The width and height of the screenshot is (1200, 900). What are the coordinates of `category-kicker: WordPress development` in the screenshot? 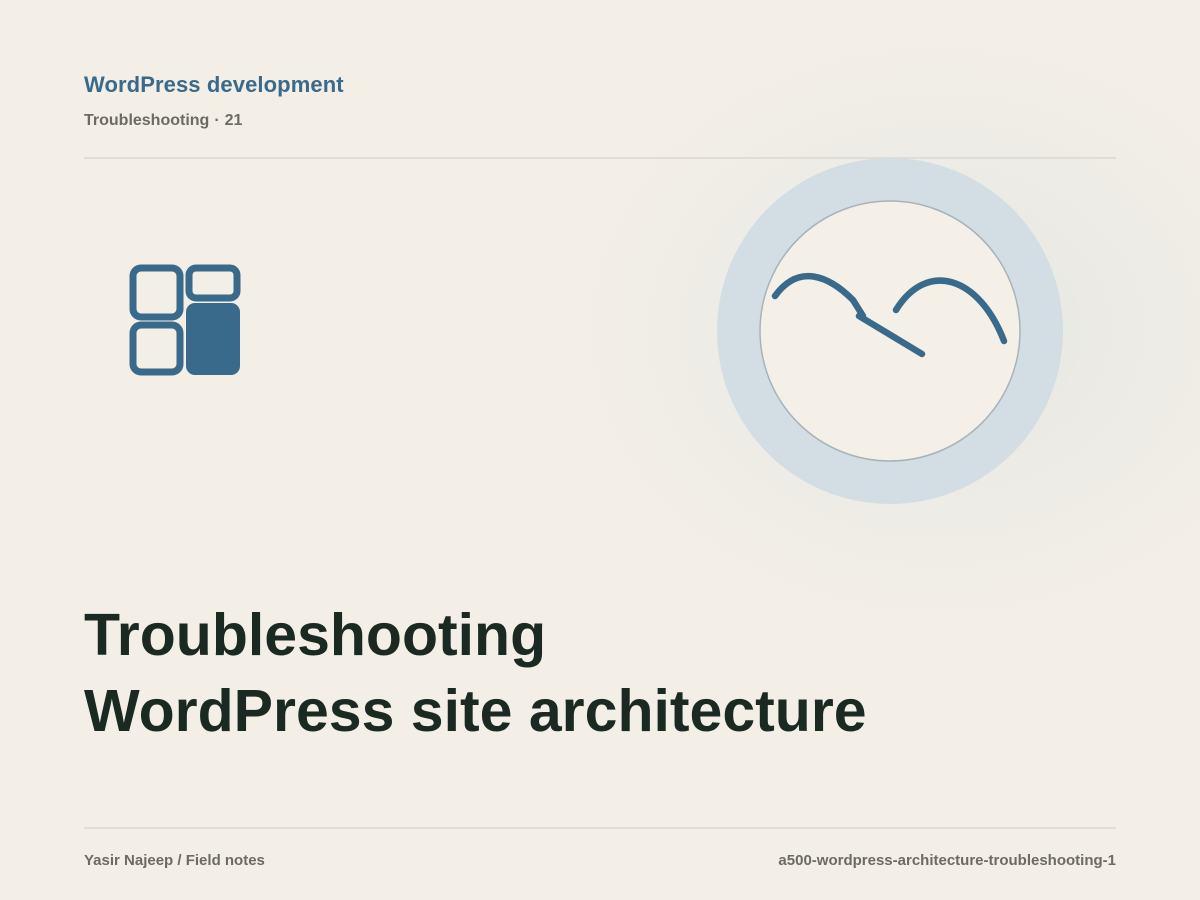 It's located at (214, 84).